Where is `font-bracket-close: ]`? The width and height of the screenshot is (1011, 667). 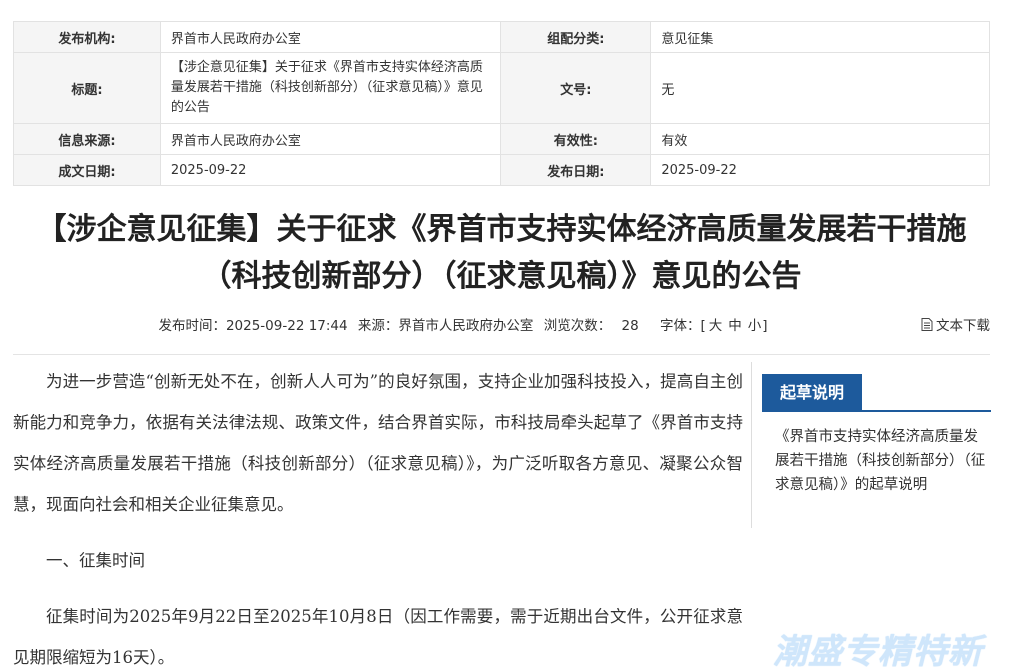 font-bracket-close: ] is located at coordinates (765, 326).